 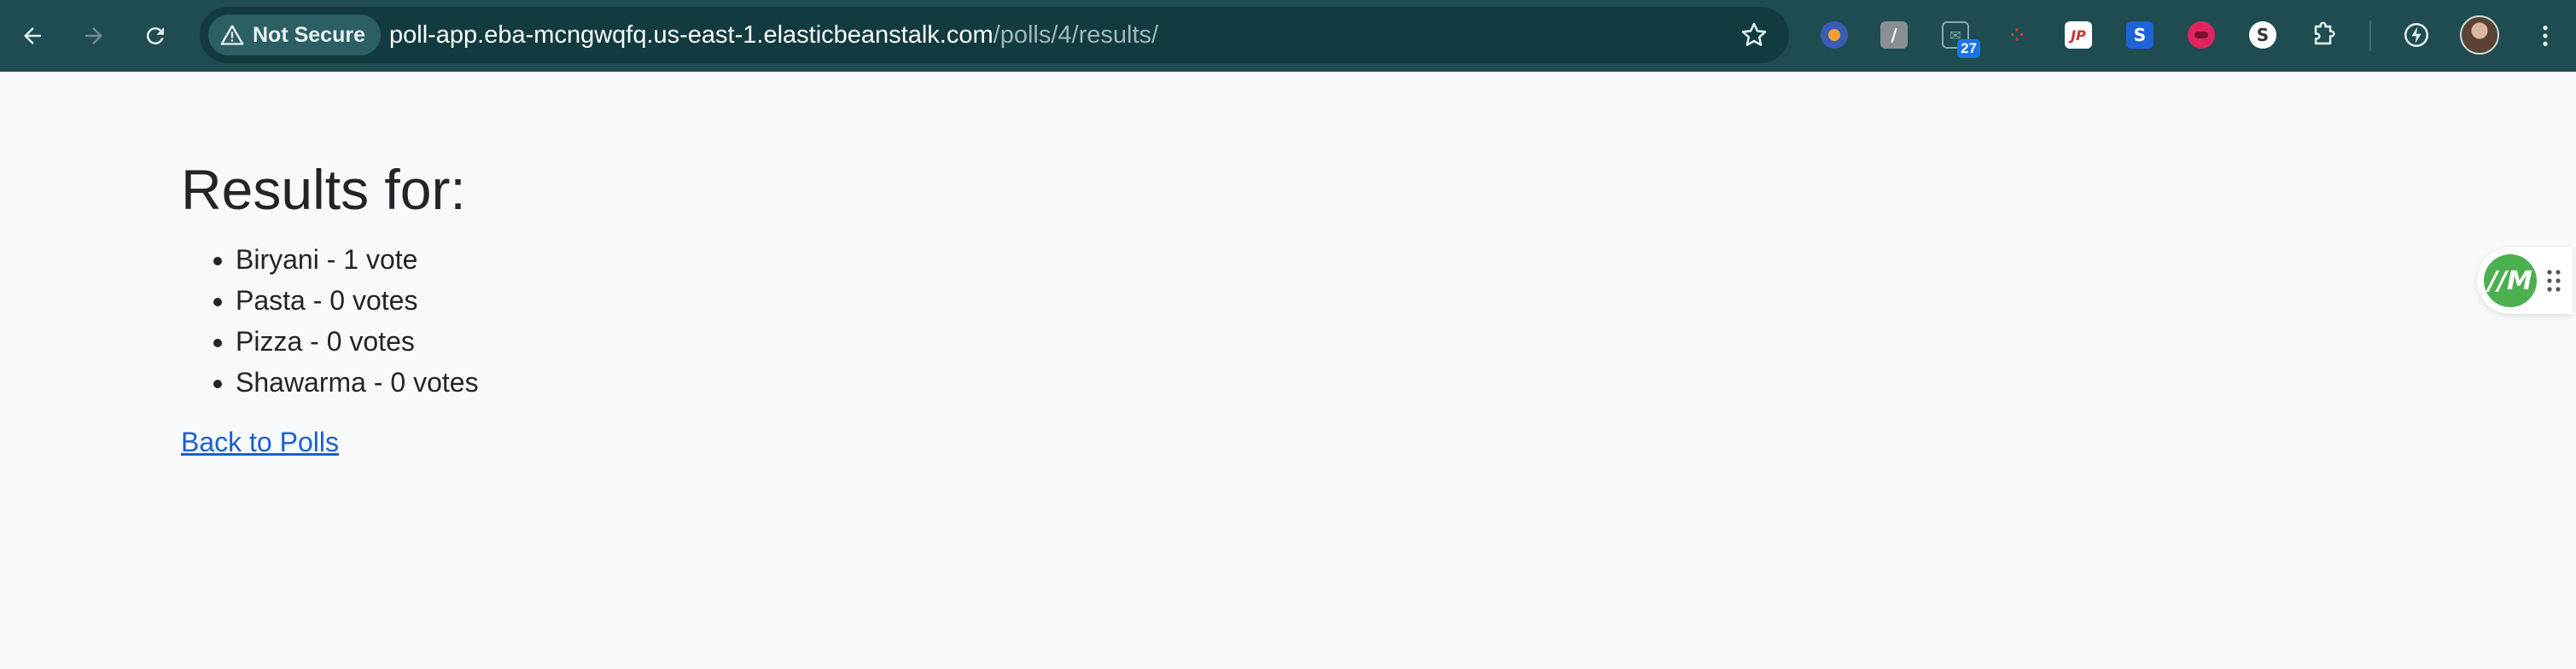 I want to click on browser-menu-button, so click(x=2545, y=35).